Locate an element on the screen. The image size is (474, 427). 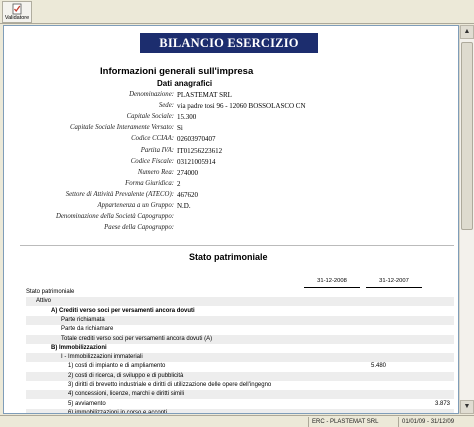
field-label: Paese della Capogruppo: is located at coordinates (139, 228).